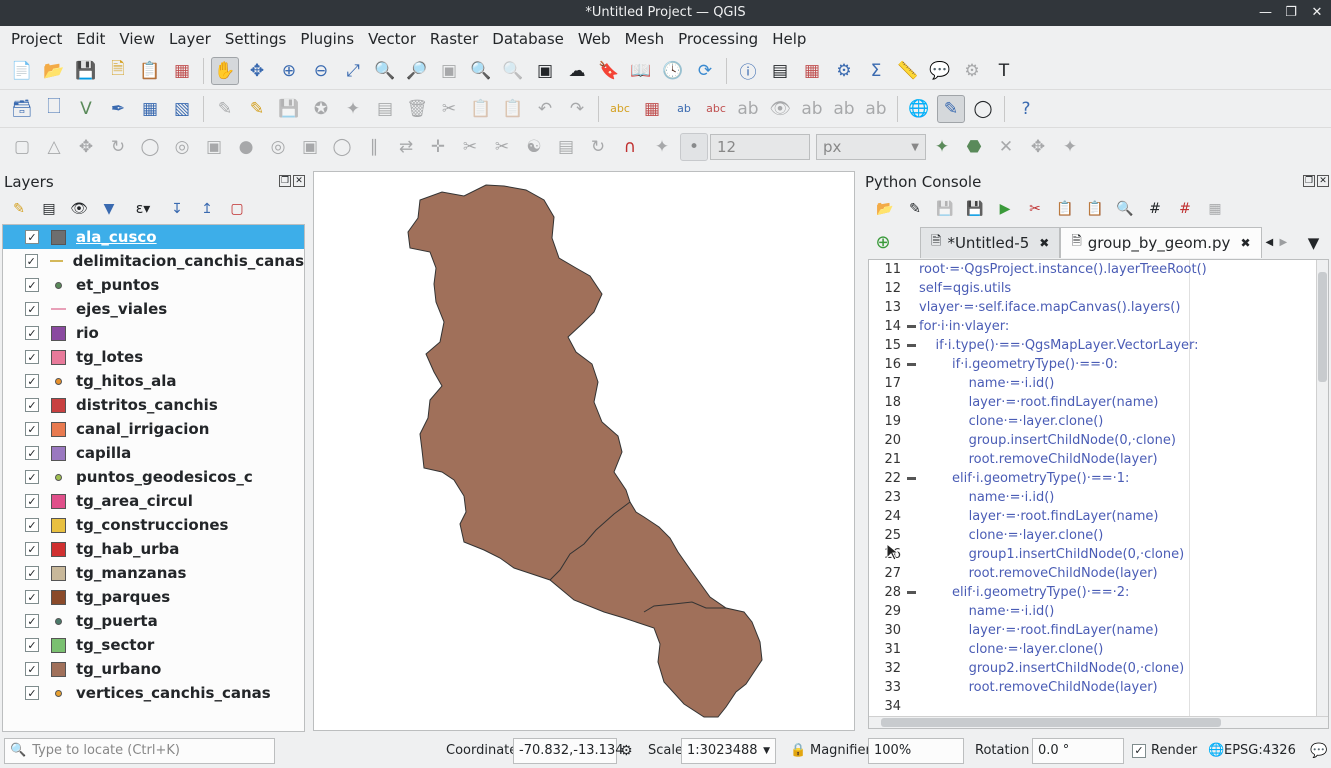 The width and height of the screenshot is (1331, 768). I want to click on add-feature-icon: ✪, so click(321, 109).